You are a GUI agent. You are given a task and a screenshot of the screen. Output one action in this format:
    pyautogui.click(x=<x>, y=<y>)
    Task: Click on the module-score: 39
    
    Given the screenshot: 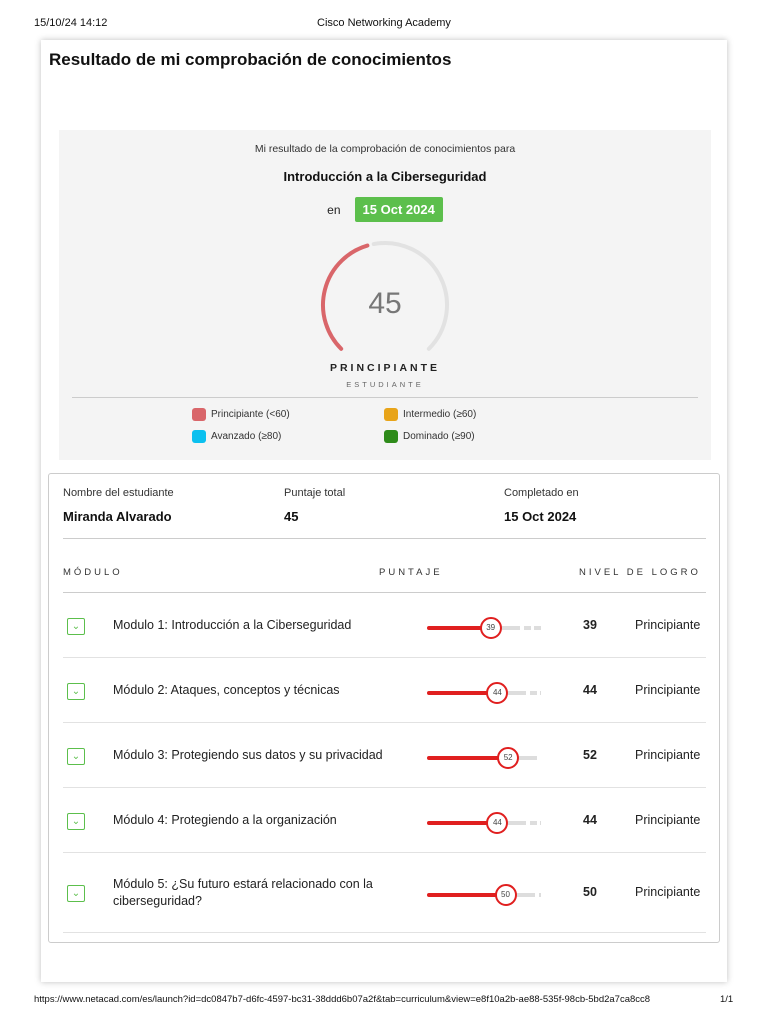 What is the action you would take?
    pyautogui.click(x=590, y=624)
    